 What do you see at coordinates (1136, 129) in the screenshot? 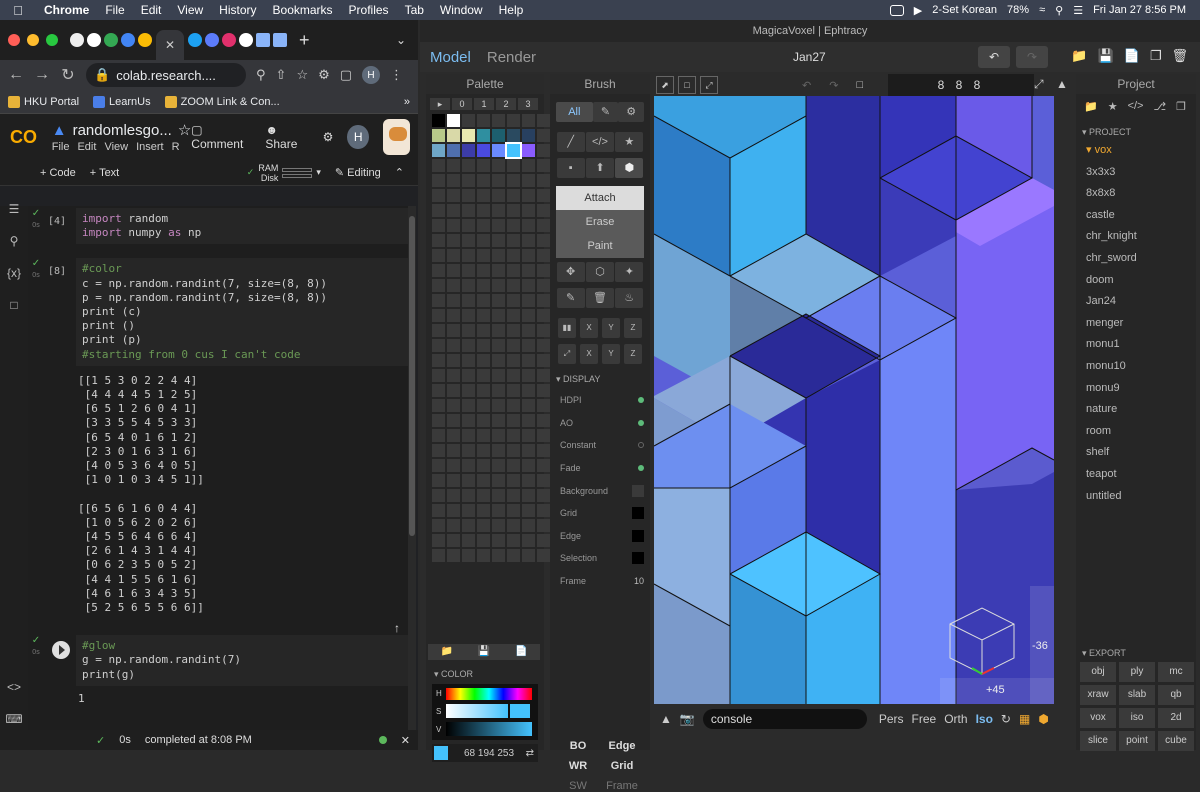
I see `project-section-header: ▾ PROJECT` at bounding box center [1136, 129].